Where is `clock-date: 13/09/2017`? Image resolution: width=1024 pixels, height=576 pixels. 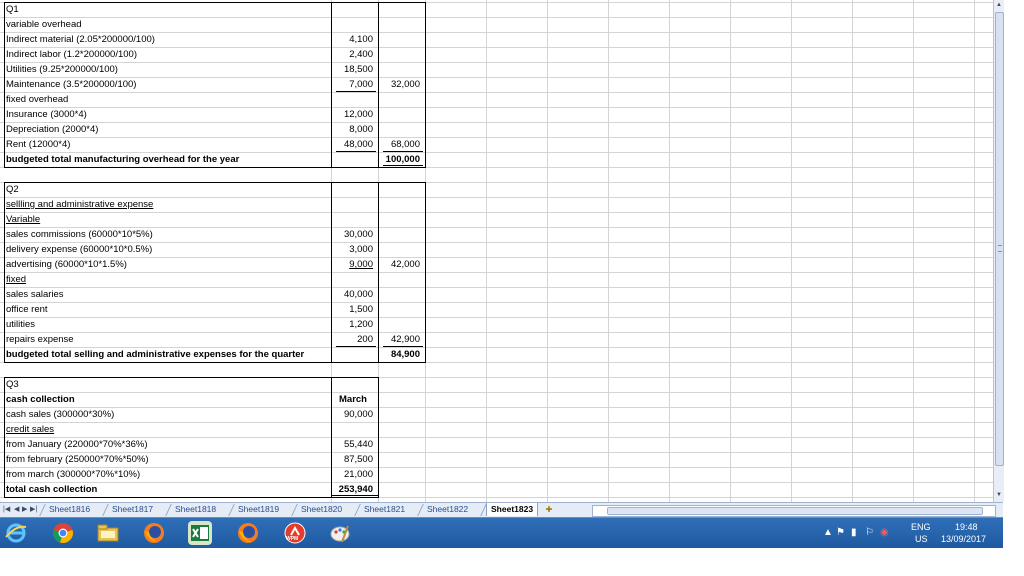 clock-date: 13/09/2017 is located at coordinates (963, 539).